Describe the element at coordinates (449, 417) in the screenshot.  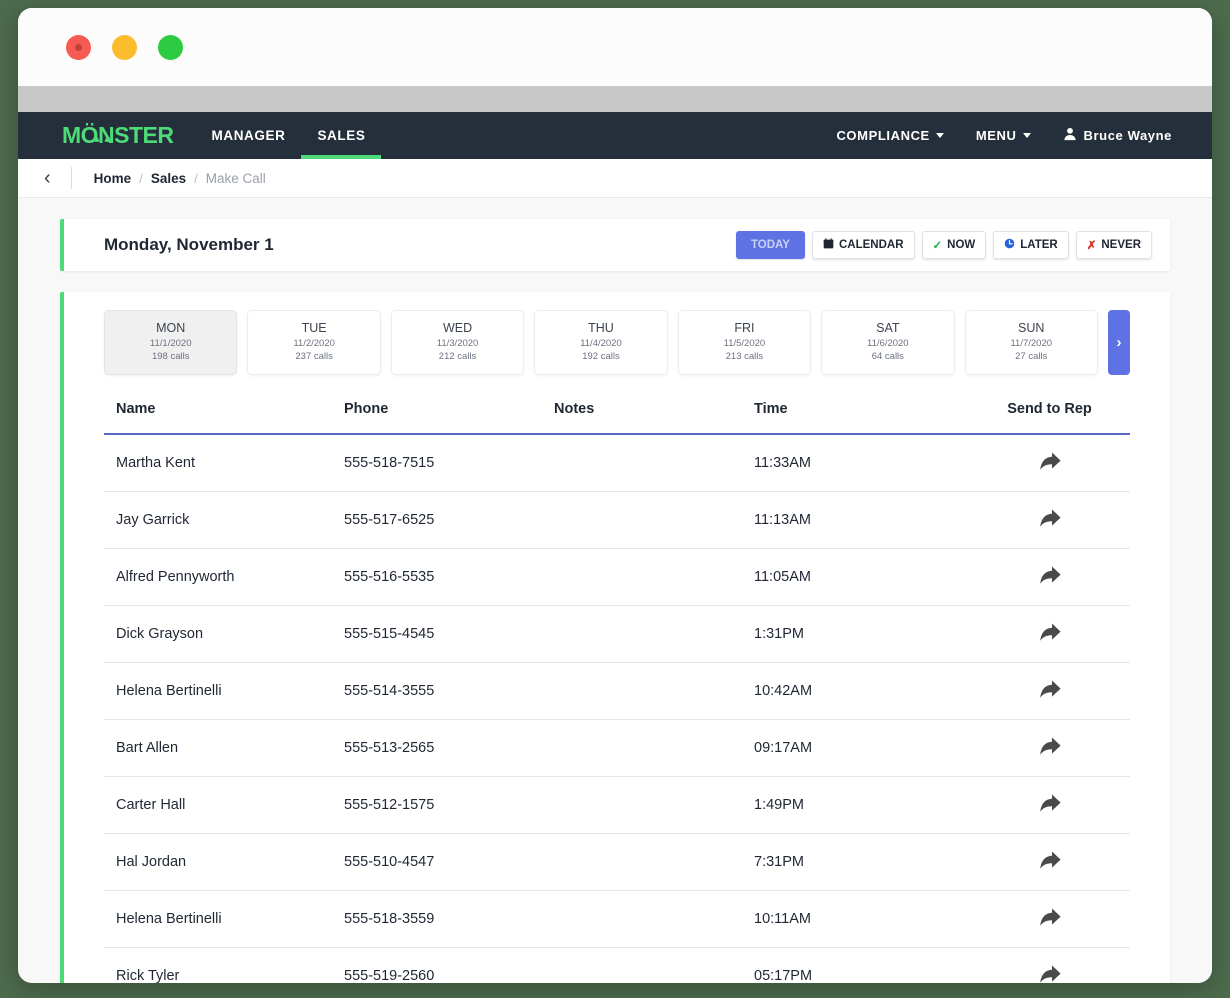
I see `column-header-phone: Phone` at that location.